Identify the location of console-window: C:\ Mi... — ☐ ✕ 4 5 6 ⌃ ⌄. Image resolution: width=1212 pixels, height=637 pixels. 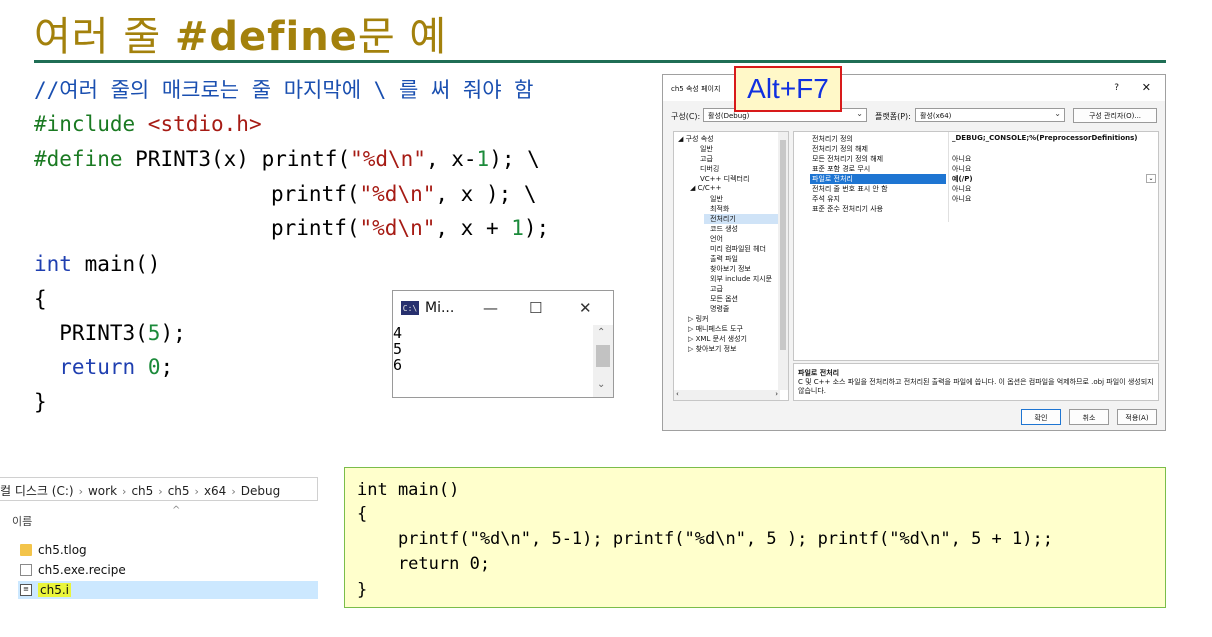
(503, 344).